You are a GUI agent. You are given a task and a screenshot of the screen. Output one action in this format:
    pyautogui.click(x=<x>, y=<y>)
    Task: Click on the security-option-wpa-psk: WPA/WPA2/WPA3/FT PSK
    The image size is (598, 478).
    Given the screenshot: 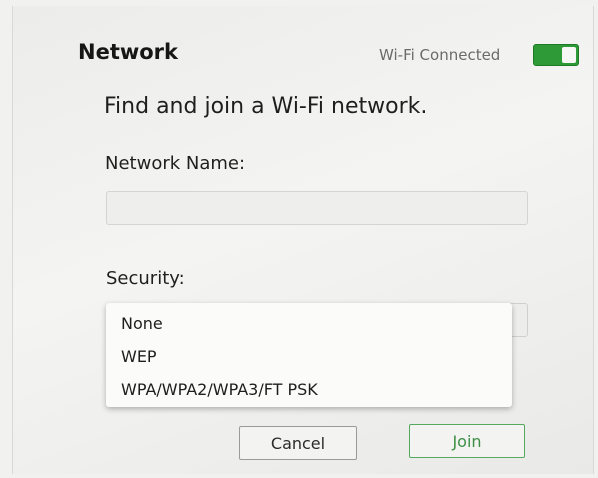 What is the action you would take?
    pyautogui.click(x=309, y=389)
    